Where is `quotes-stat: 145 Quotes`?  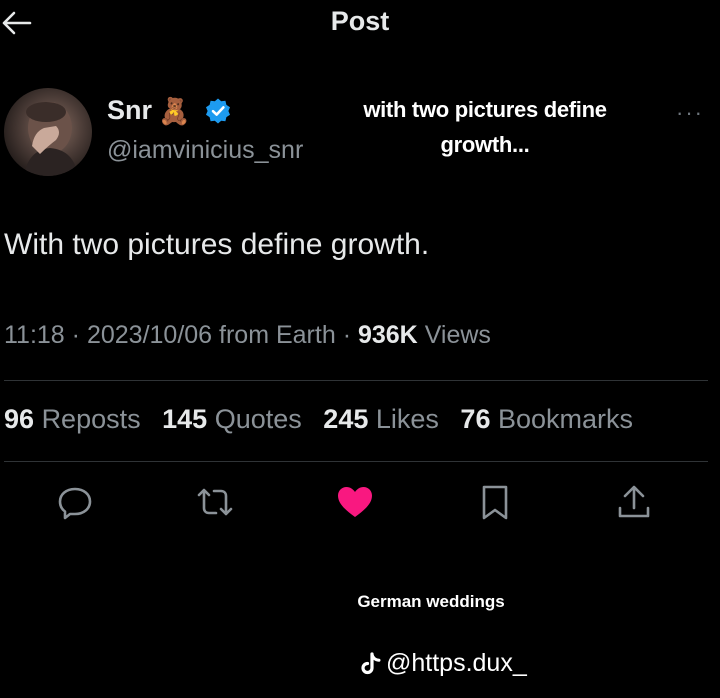 quotes-stat: 145 Quotes is located at coordinates (232, 419).